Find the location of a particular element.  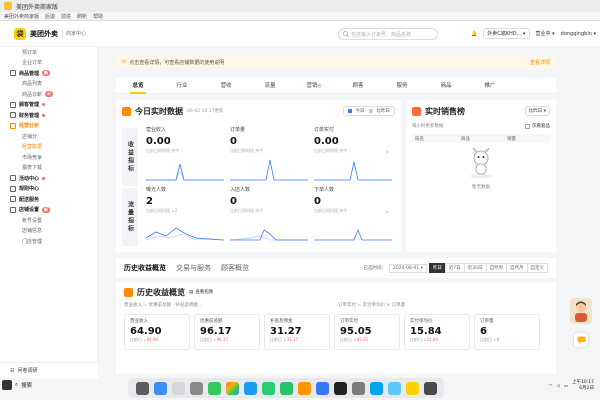

tab-analysis: 推广 is located at coordinates (490, 86).